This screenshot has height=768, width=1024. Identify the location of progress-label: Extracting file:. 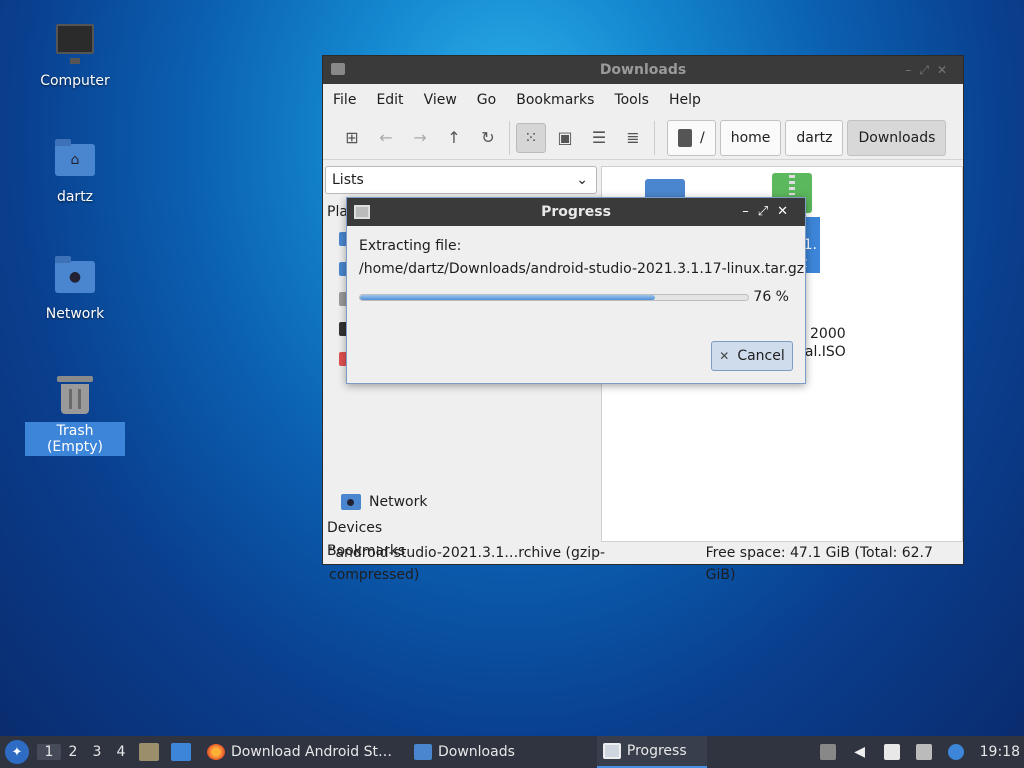
(410, 246).